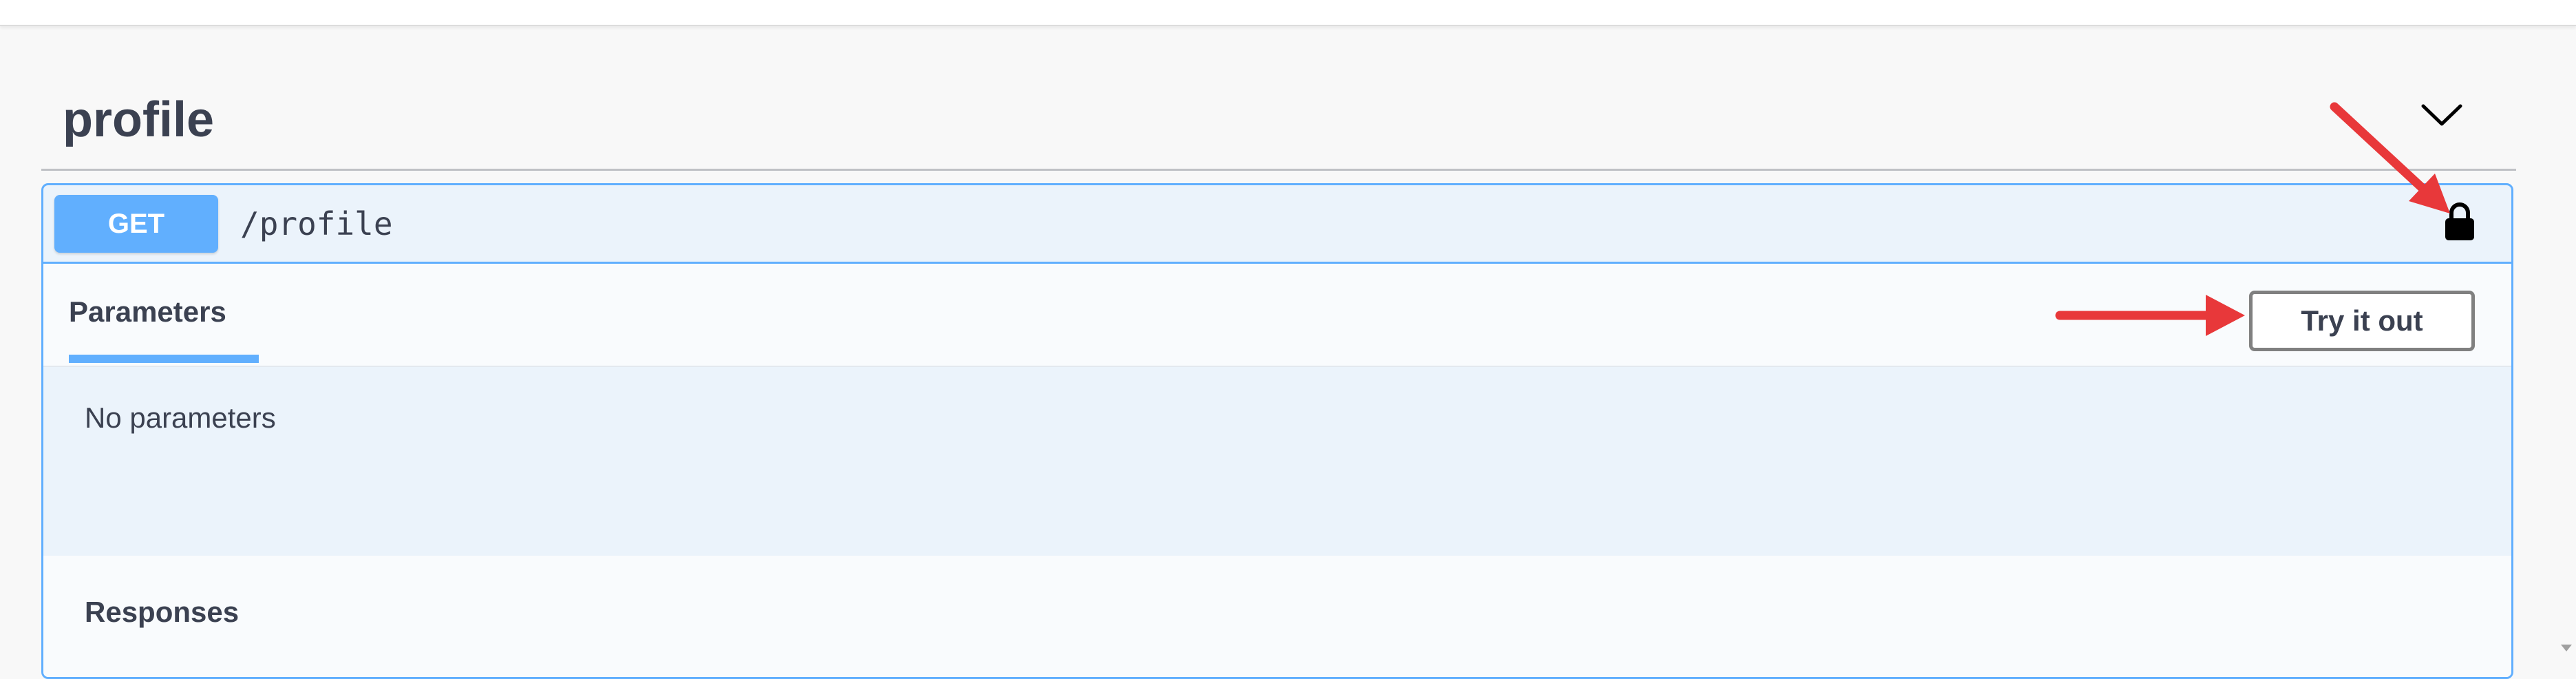 This screenshot has height=679, width=2576. I want to click on responses-title: Responses, so click(162, 612).